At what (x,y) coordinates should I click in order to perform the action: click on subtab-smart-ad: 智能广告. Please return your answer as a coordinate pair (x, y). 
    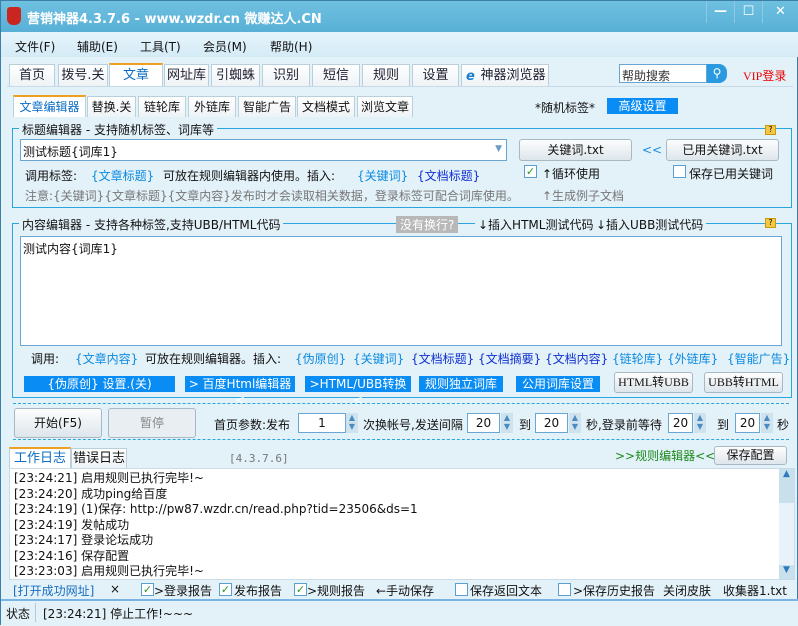
    Looking at the image, I should click on (267, 106).